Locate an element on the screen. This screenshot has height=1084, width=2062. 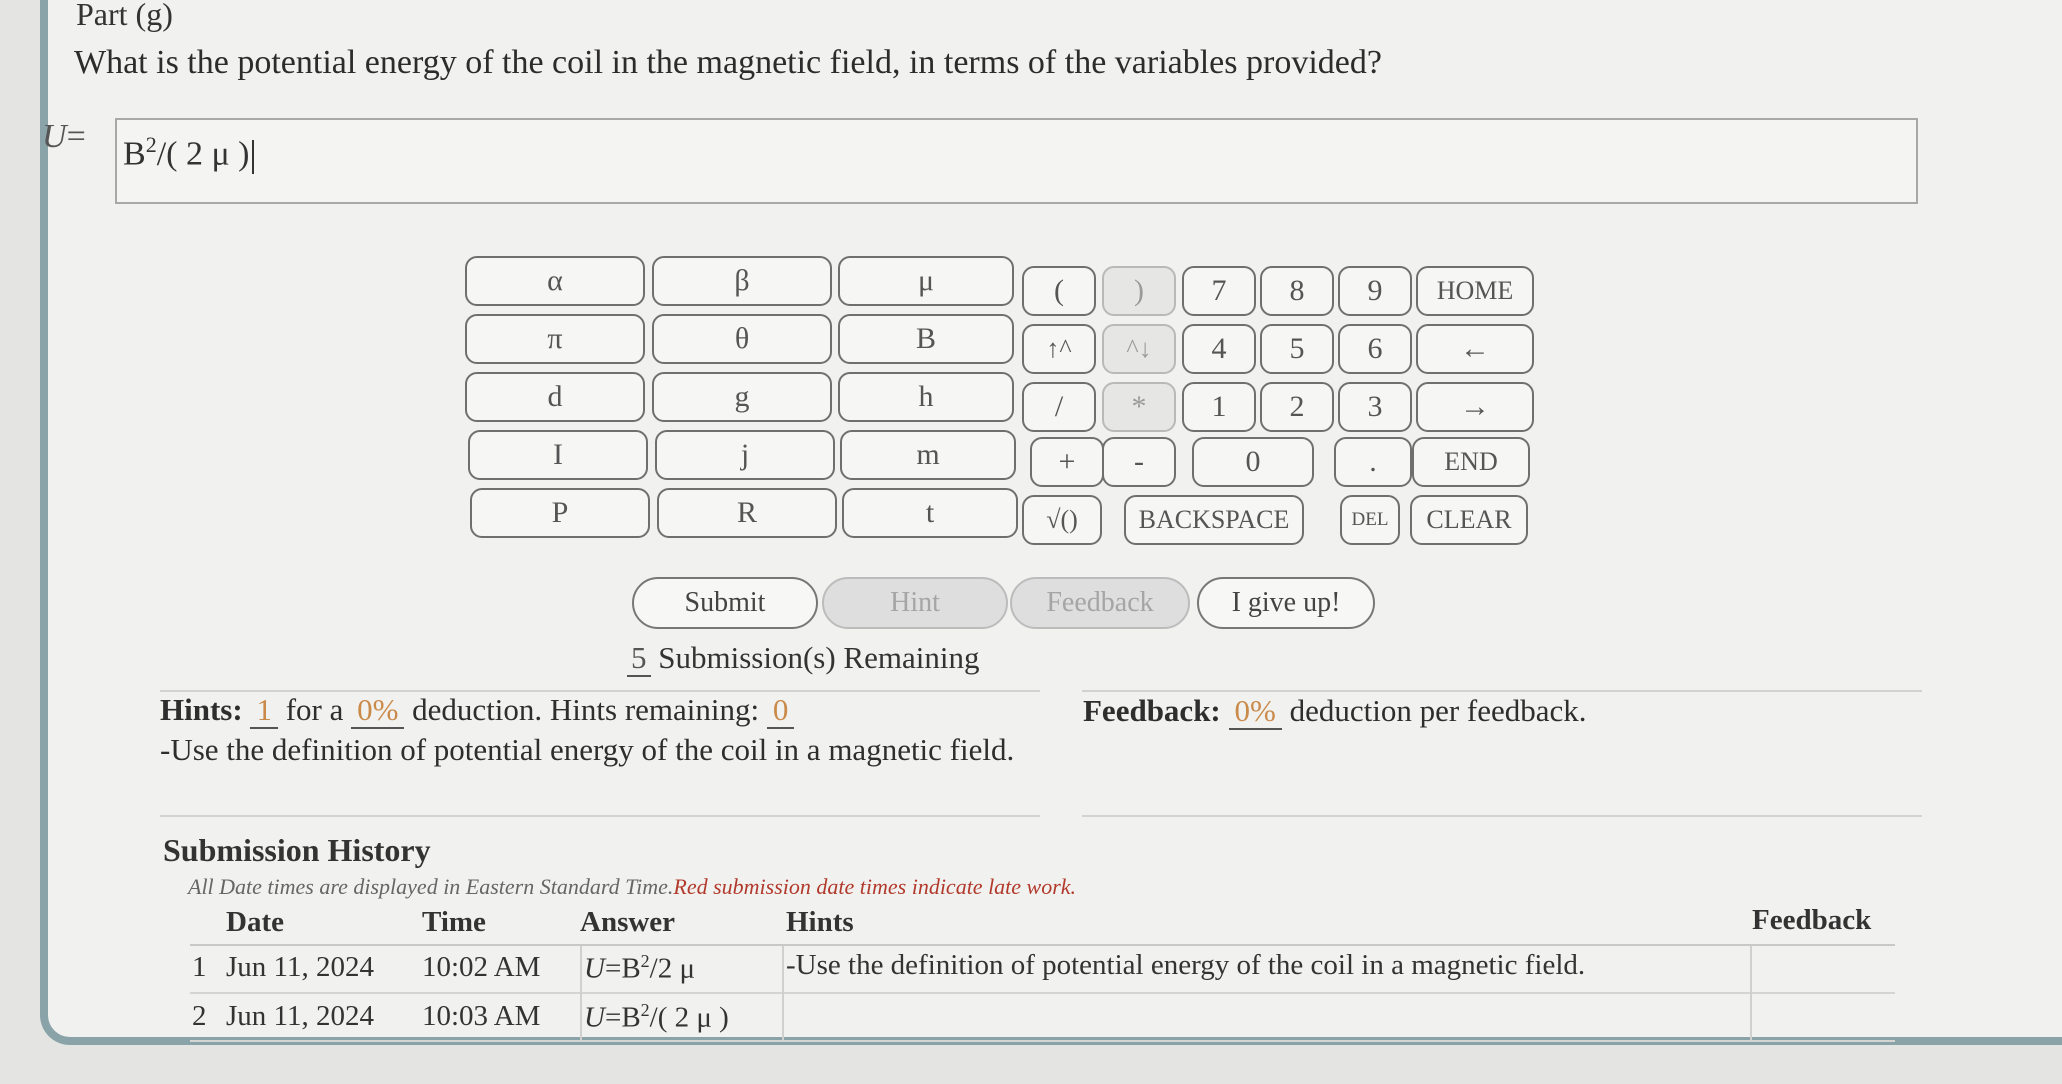
answer-rest: /( 2 μ ) is located at coordinates (203, 154).